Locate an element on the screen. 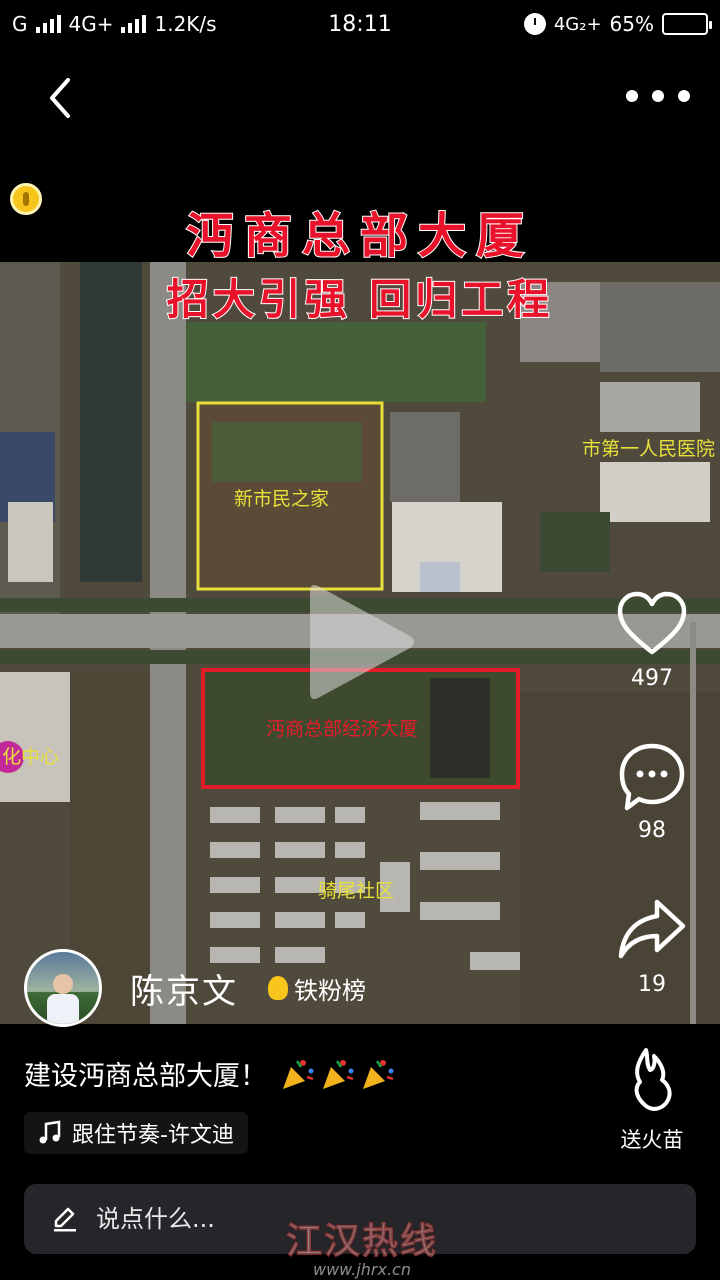  back-button is located at coordinates (62, 98).